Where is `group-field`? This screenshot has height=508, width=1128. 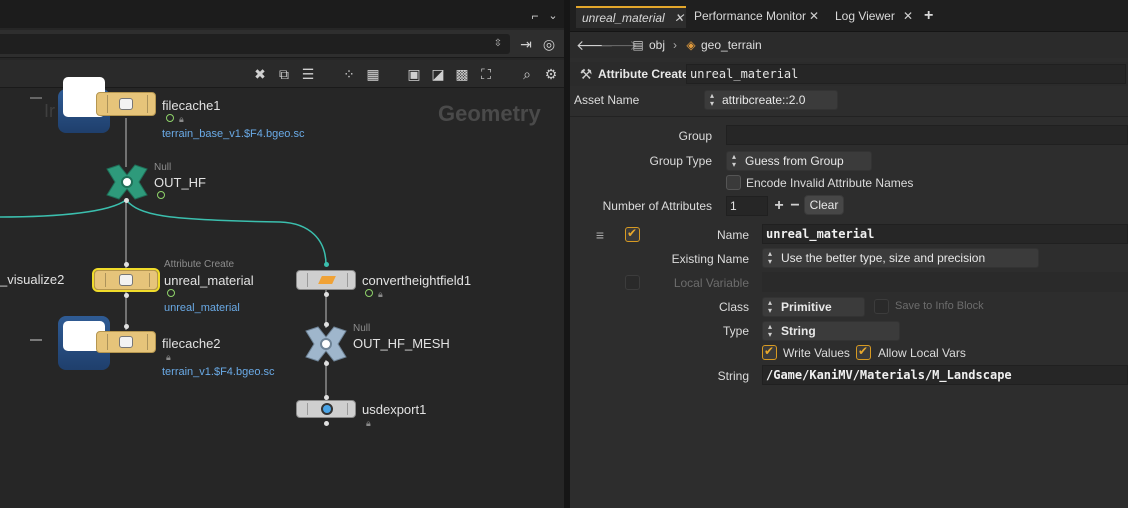
group-field is located at coordinates (927, 135).